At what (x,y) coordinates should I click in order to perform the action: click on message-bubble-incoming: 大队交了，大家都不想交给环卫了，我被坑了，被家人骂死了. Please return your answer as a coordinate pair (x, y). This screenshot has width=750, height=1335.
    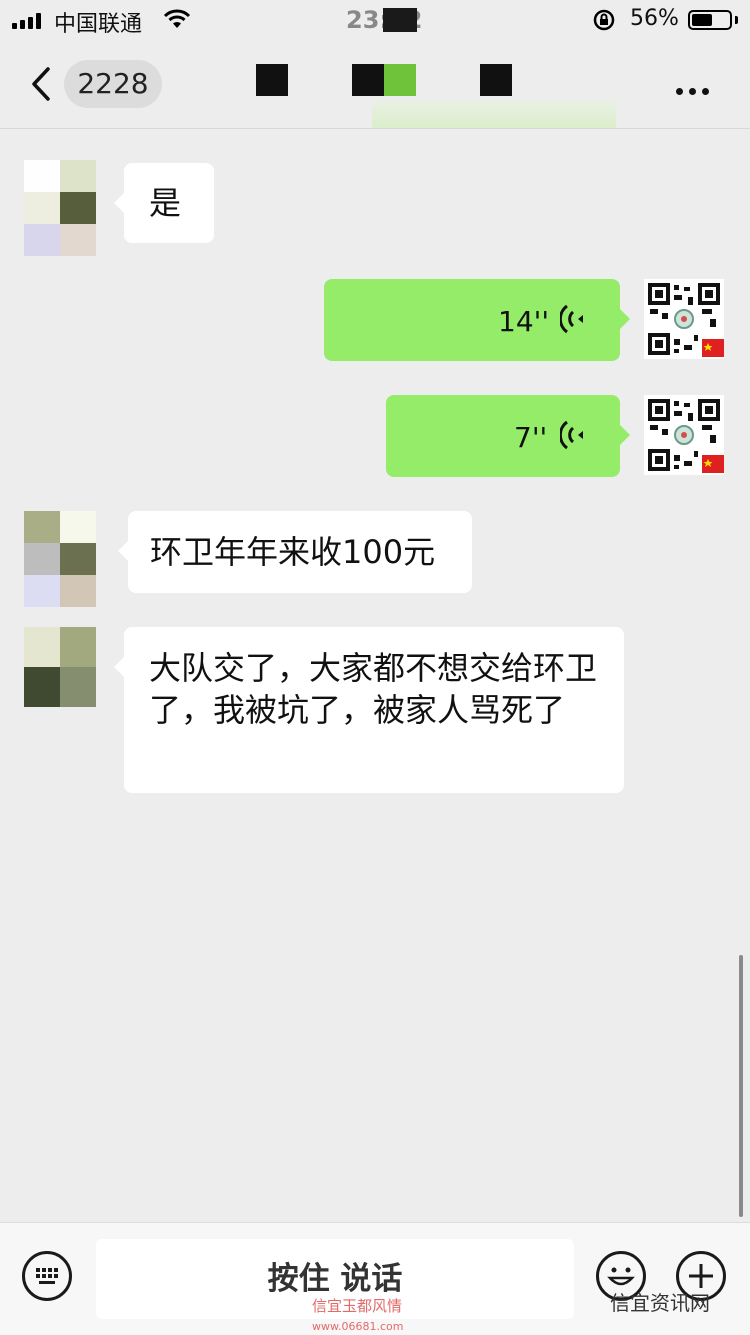
    Looking at the image, I should click on (369, 710).